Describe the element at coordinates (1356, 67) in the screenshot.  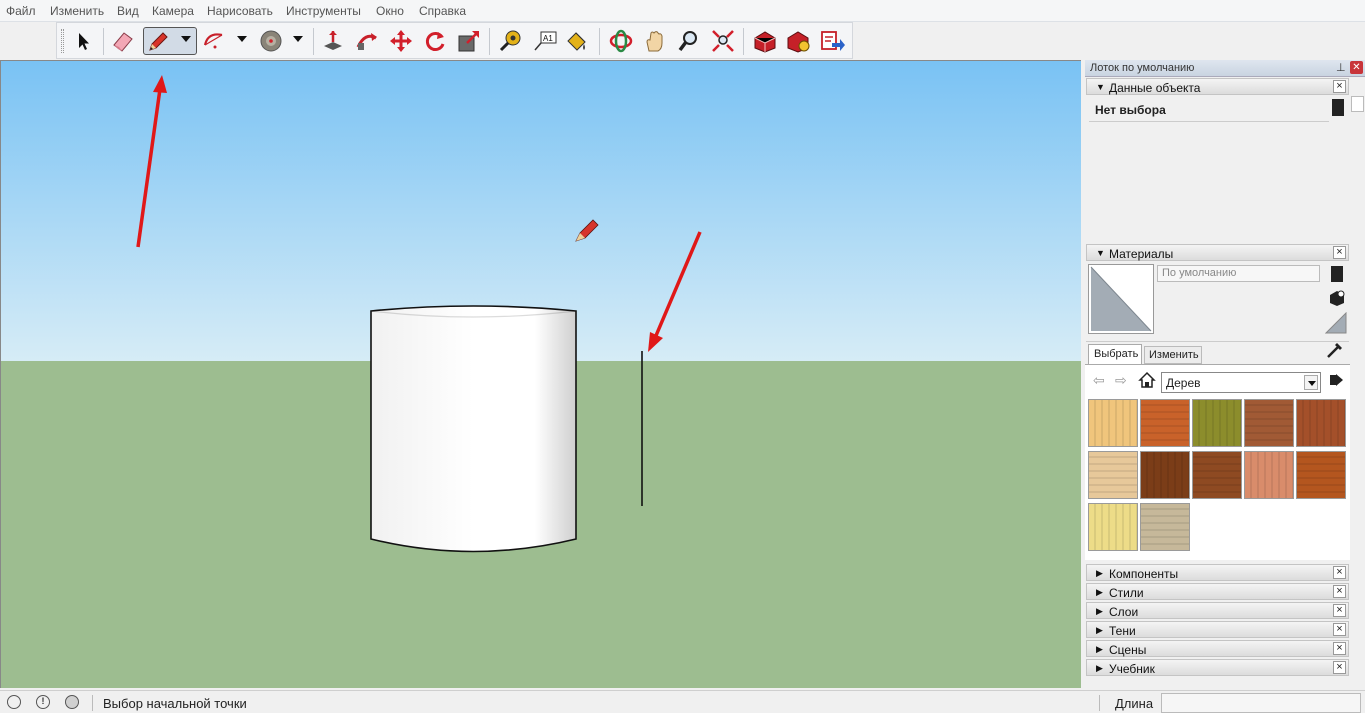
I see `close-icon: ✕` at that location.